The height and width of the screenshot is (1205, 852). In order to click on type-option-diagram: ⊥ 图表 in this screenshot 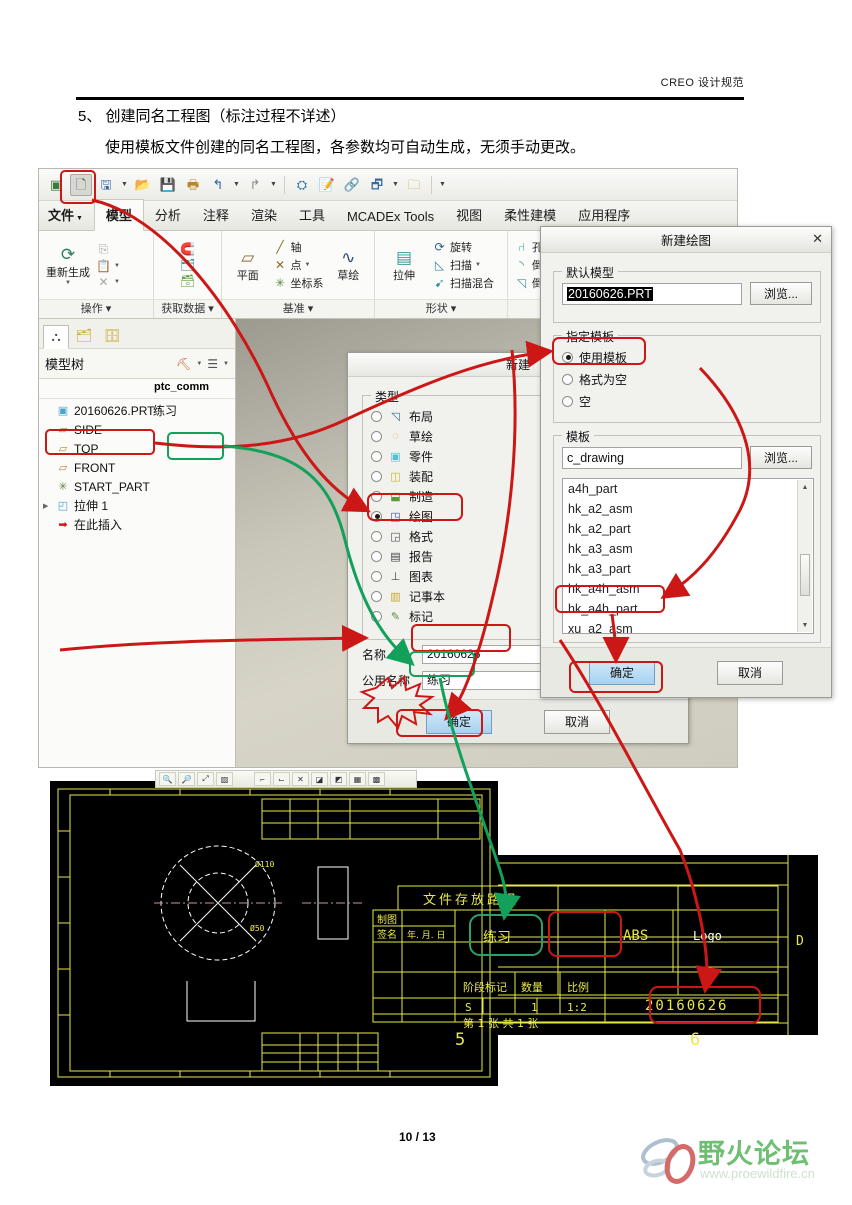, I will do `click(455, 576)`.